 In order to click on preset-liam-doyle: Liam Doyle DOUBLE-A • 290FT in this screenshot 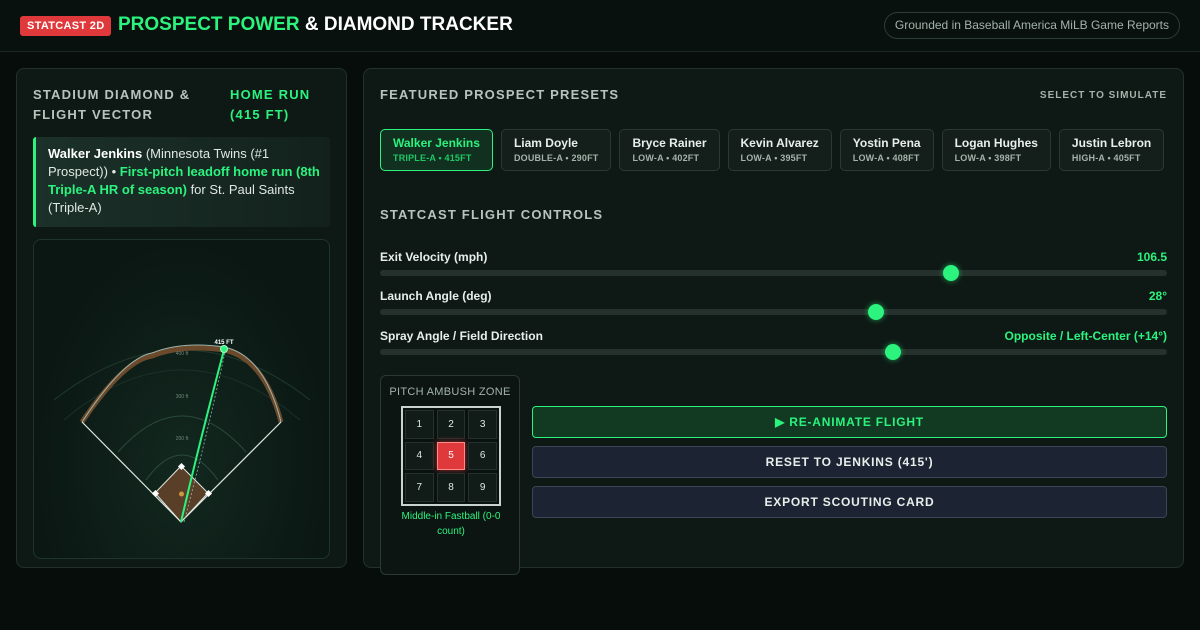, I will do `click(556, 150)`.